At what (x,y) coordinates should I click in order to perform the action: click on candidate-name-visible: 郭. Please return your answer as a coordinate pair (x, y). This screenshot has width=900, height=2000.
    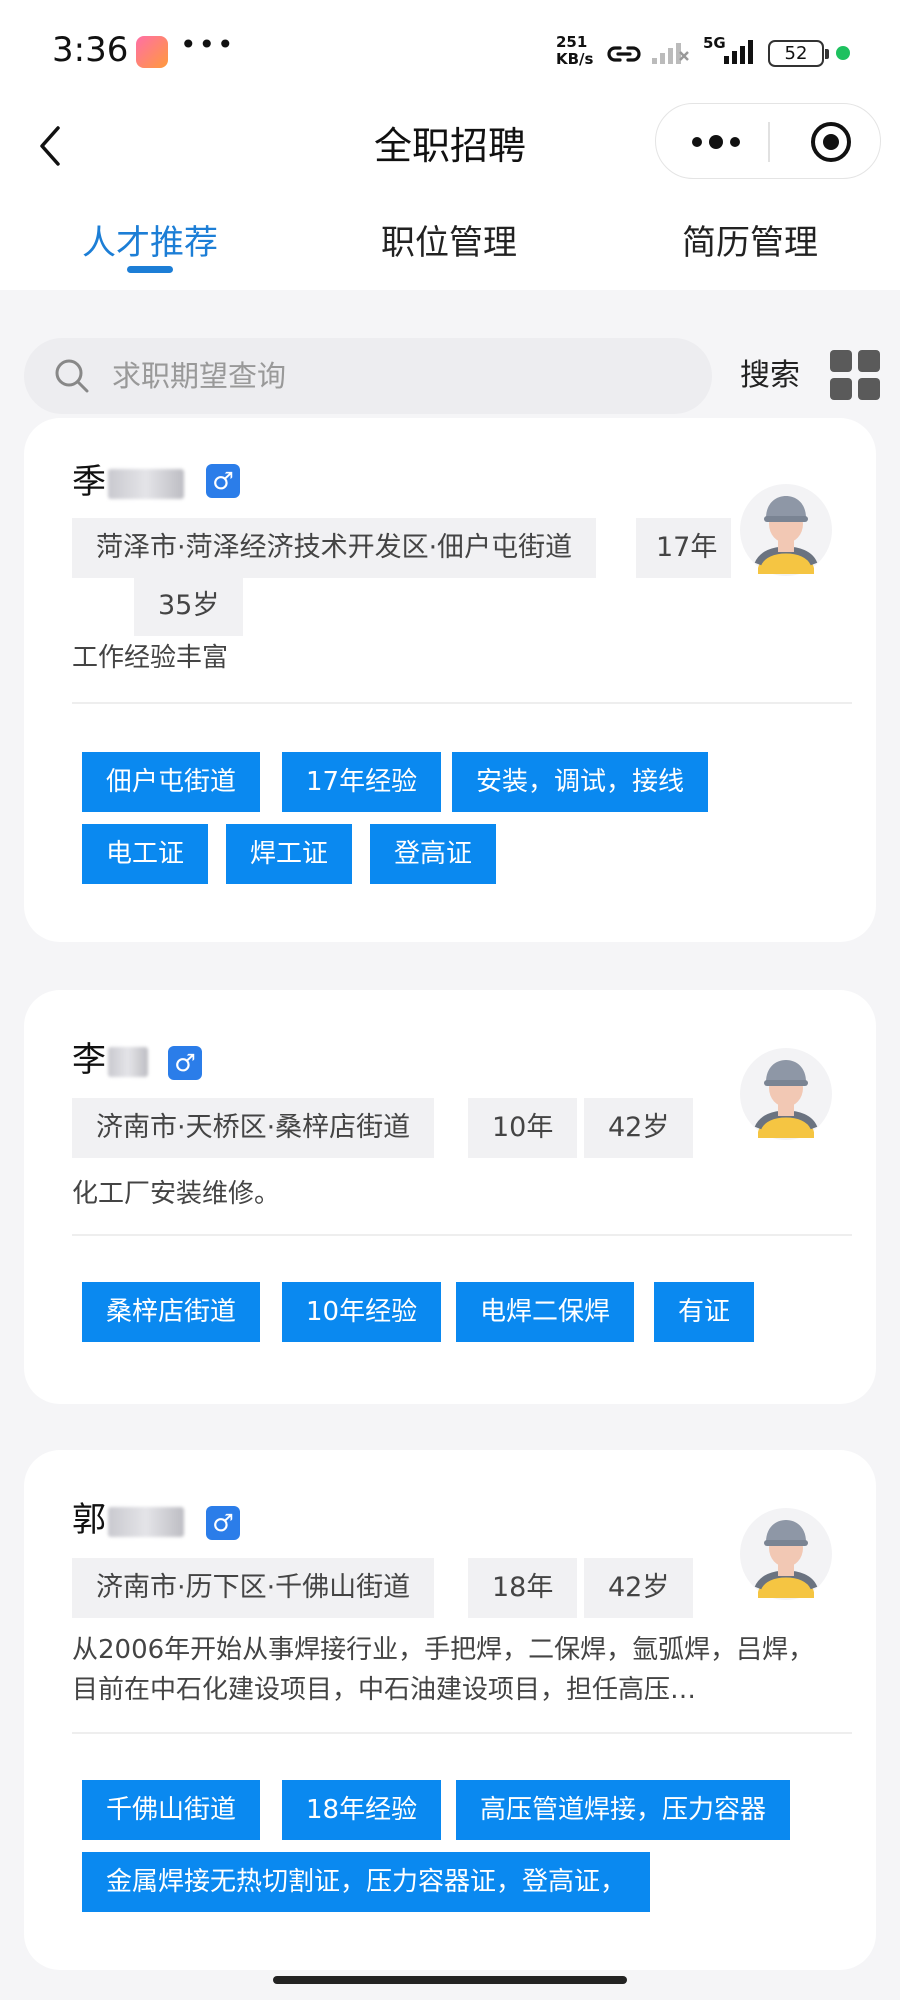
    Looking at the image, I should click on (89, 1520).